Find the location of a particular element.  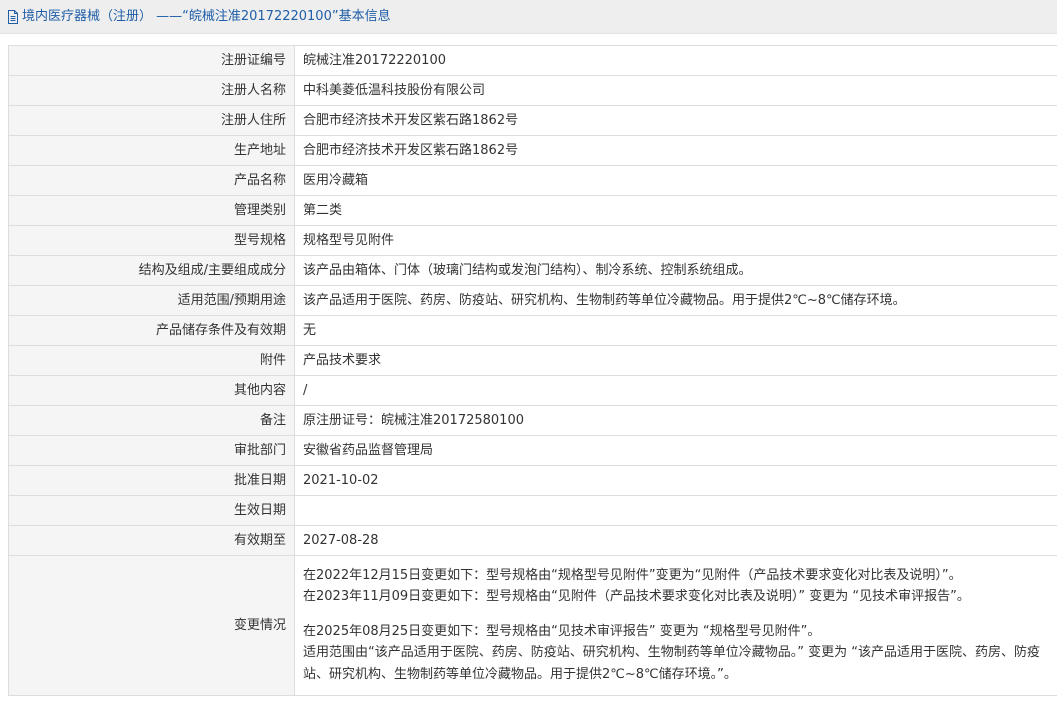

field-label: 批准日期 is located at coordinates (151, 480).